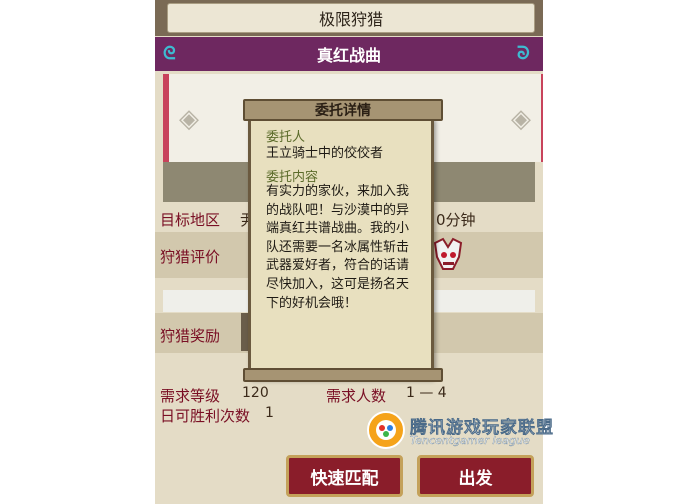 The height and width of the screenshot is (504, 700). What do you see at coordinates (338, 284) in the screenshot?
I see `content-line: 尽快加入，这可是扬名天` at bounding box center [338, 284].